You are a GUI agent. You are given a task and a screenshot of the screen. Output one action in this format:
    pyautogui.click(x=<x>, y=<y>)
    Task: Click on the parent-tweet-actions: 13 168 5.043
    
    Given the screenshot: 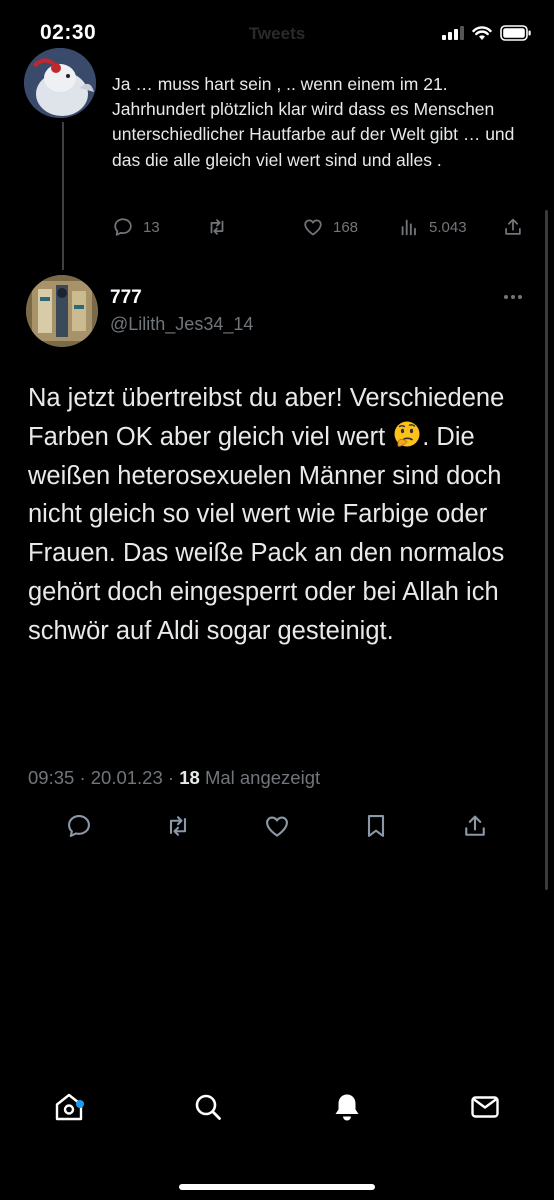 What is the action you would take?
    pyautogui.click(x=320, y=229)
    